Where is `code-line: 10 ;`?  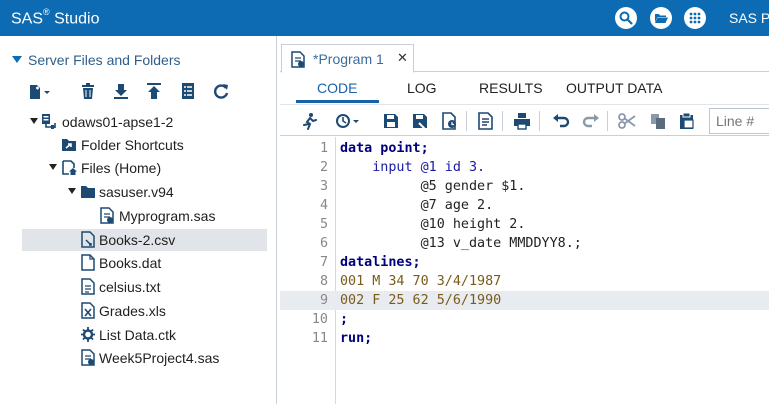
code-line: 10 ; is located at coordinates (524, 319).